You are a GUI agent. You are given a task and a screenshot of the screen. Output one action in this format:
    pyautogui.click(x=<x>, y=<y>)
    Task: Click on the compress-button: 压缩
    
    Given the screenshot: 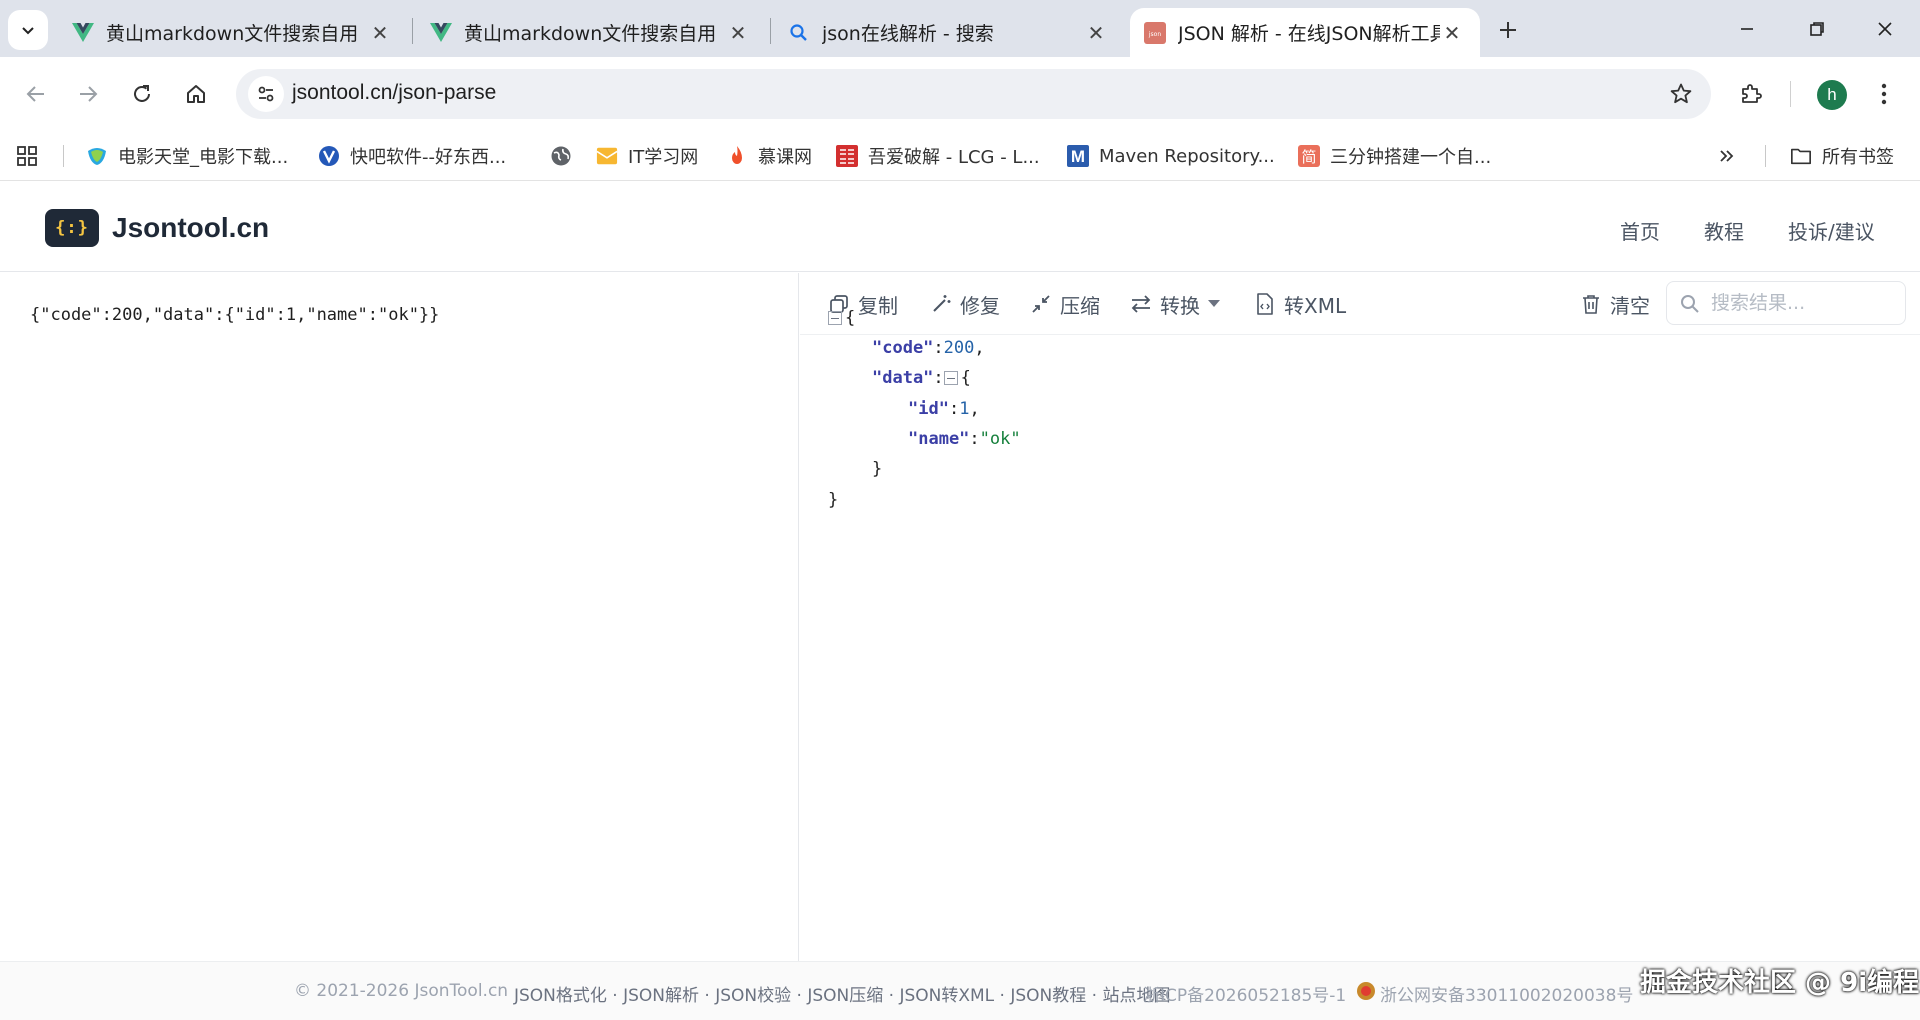 What is the action you would take?
    pyautogui.click(x=1065, y=304)
    